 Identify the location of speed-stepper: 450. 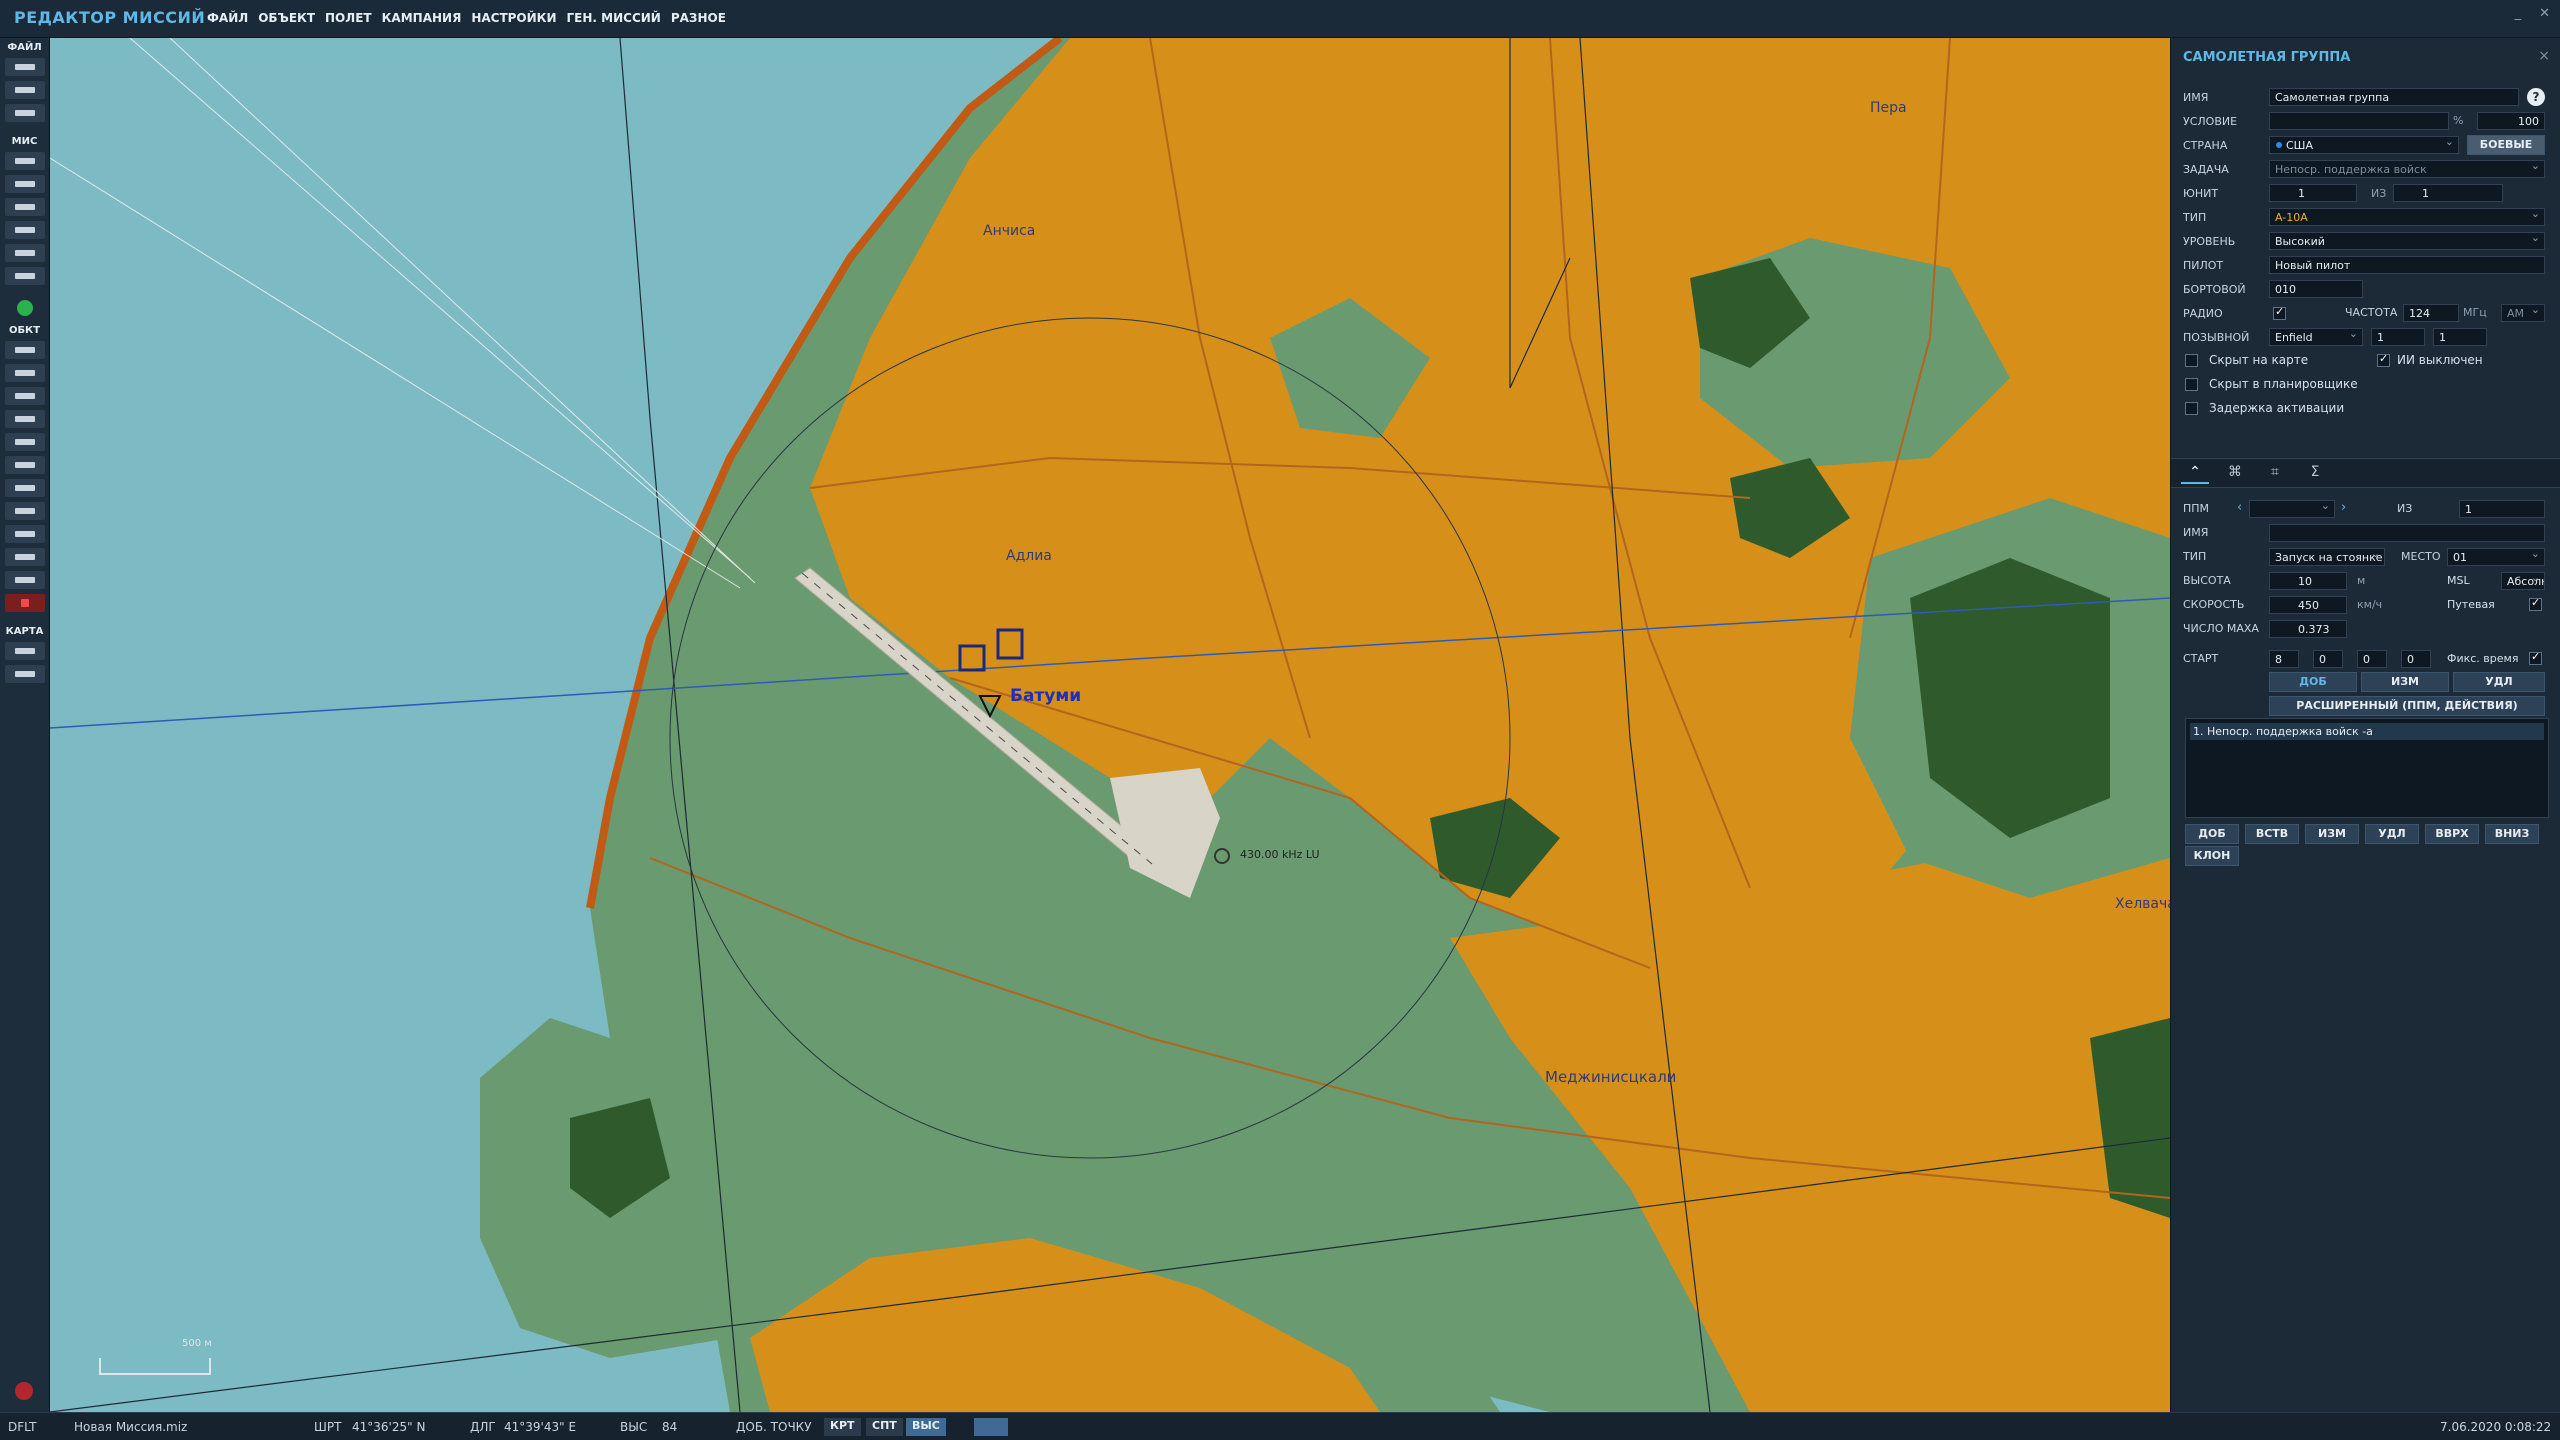
(2308, 605).